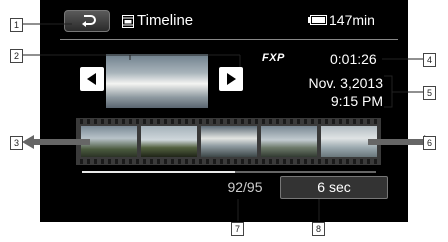 The height and width of the screenshot is (242, 448). Describe the element at coordinates (334, 187) in the screenshot. I see `interval-button: 6 sec` at that location.